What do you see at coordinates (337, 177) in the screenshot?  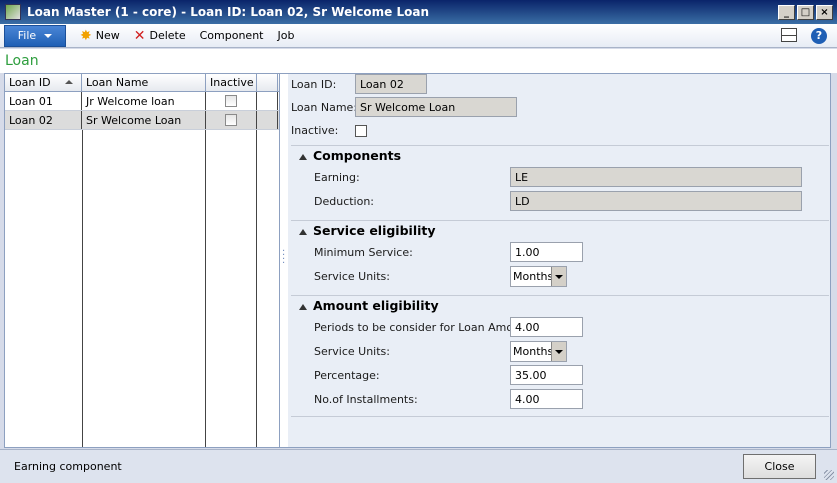 I see `earning-label: Earning:` at bounding box center [337, 177].